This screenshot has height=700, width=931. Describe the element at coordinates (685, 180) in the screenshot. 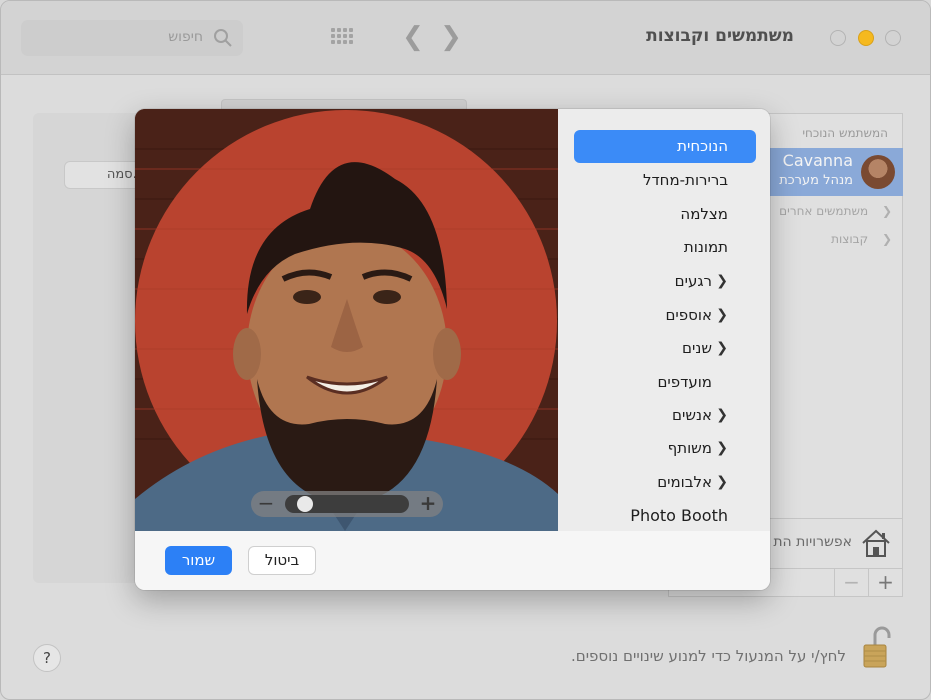

I see `source-label: ברירות-מחדל` at that location.